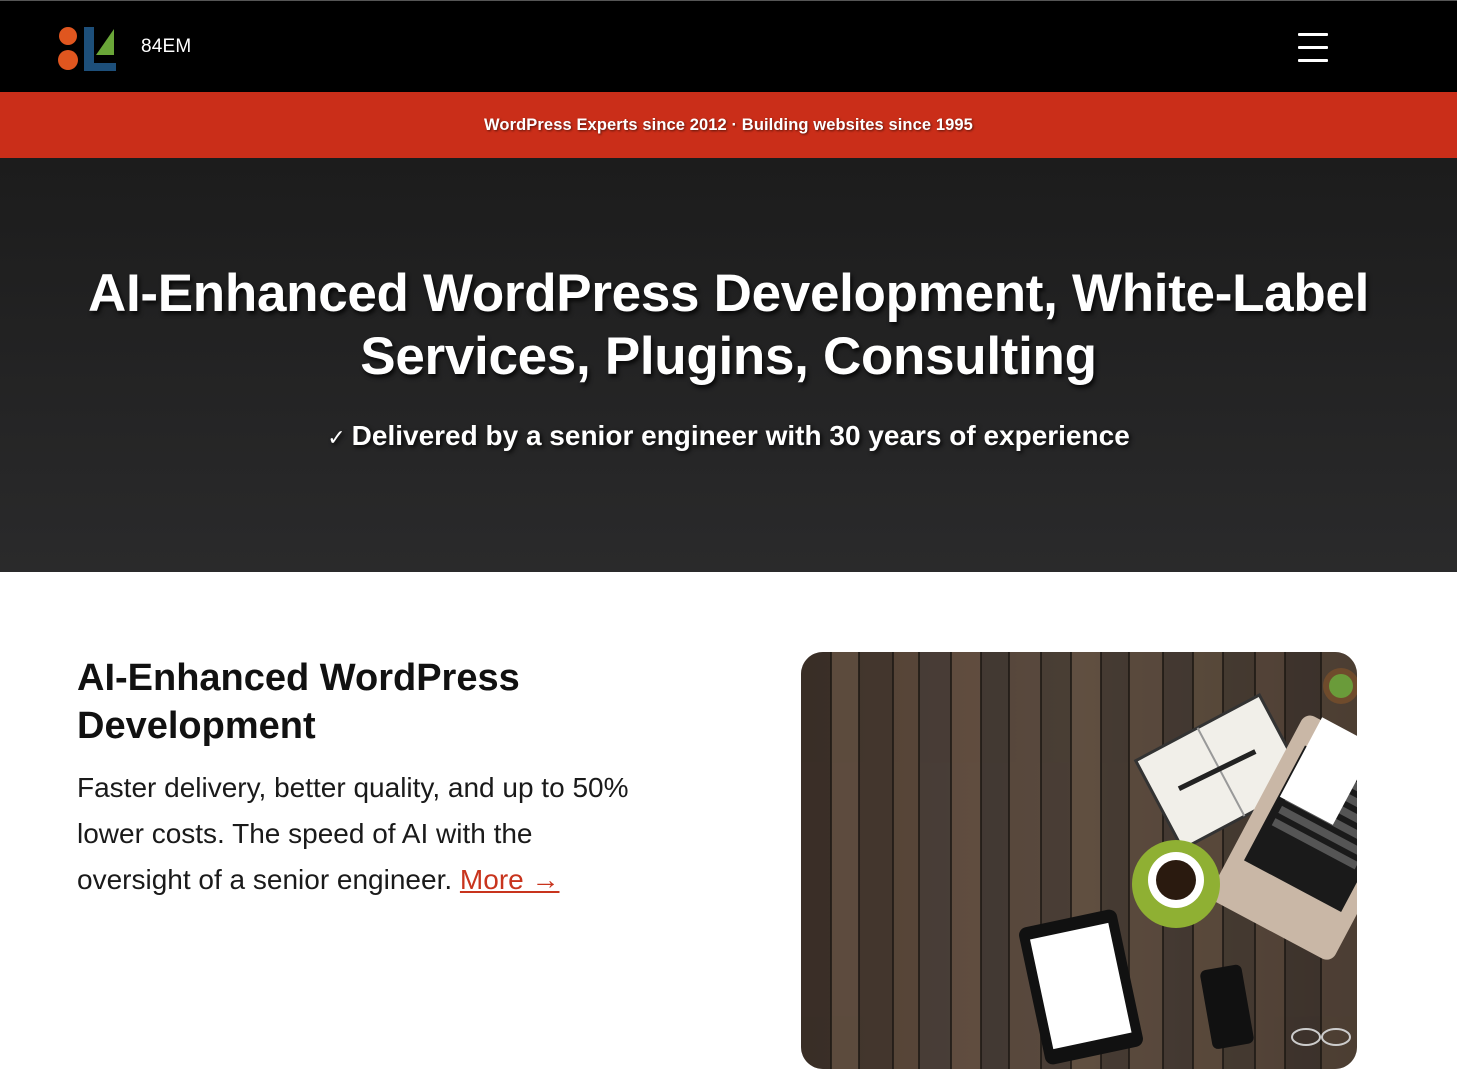 This screenshot has width=1457, height=1085. What do you see at coordinates (87, 49) in the screenshot?
I see `84em-logo-icon` at bounding box center [87, 49].